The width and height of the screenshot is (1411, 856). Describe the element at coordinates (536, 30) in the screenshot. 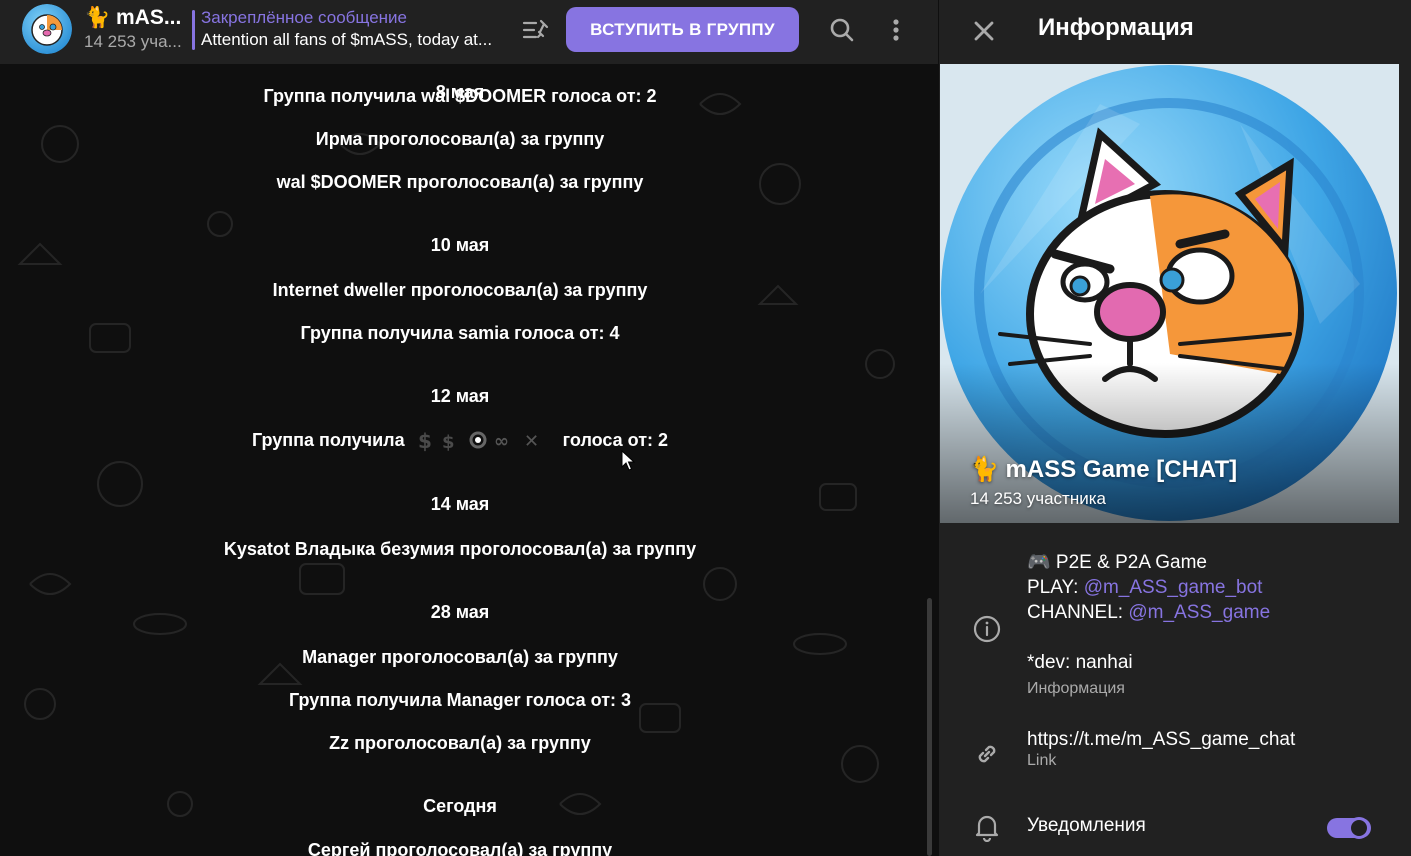

I see `pinned-list-icon` at that location.